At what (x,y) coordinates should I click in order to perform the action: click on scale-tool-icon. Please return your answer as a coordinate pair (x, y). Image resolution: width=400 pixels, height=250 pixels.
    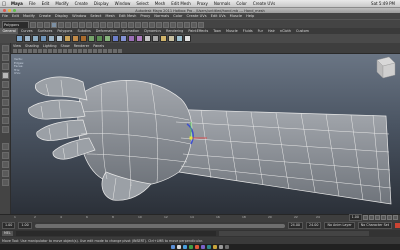
    Looking at the image, I should click on (5, 93).